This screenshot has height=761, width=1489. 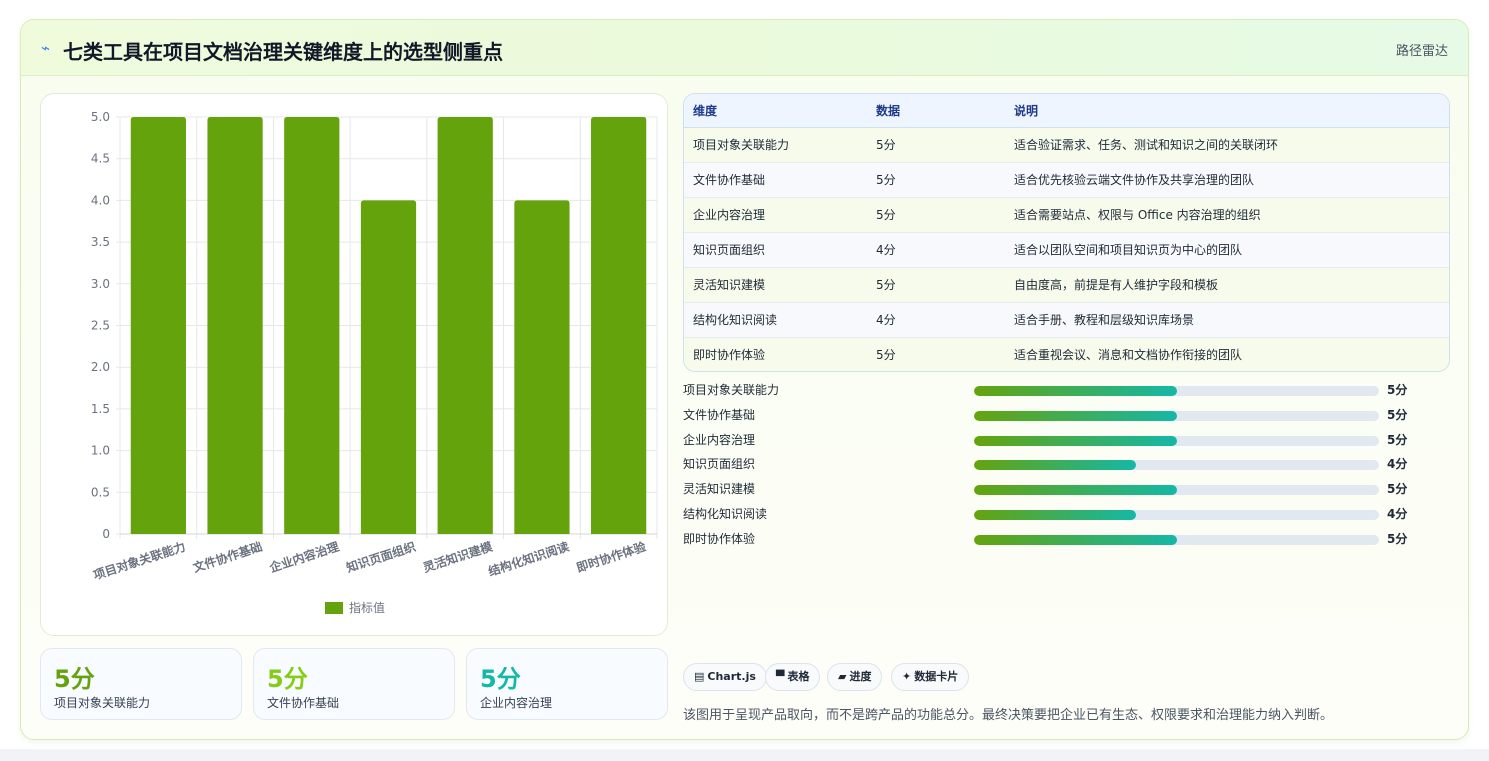 What do you see at coordinates (354, 684) in the screenshot?
I see `stat-card-2: 5分 文件协作基础` at bounding box center [354, 684].